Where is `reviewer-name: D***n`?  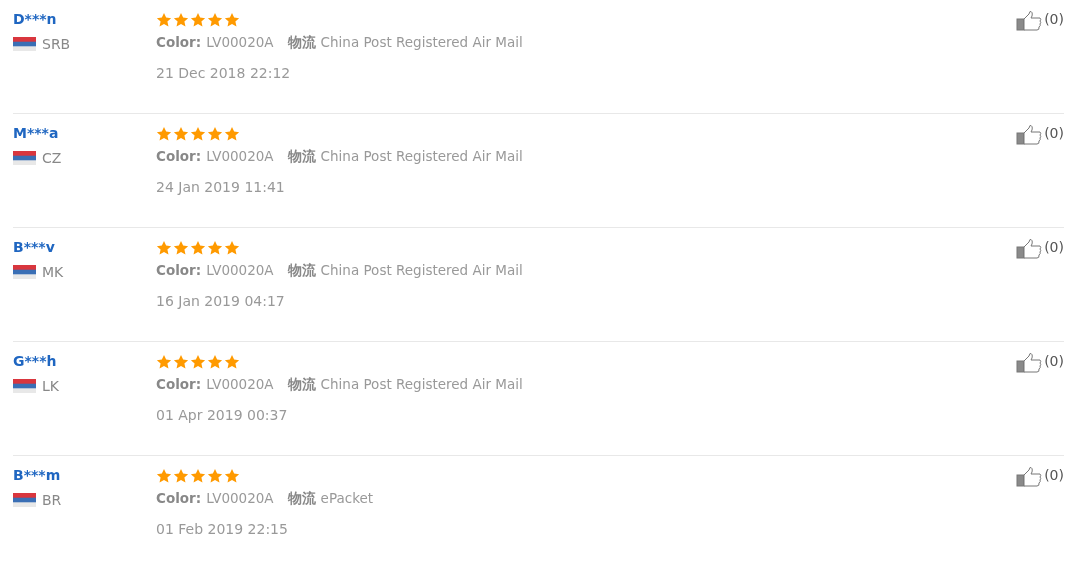
reviewer-name: D***n is located at coordinates (35, 19).